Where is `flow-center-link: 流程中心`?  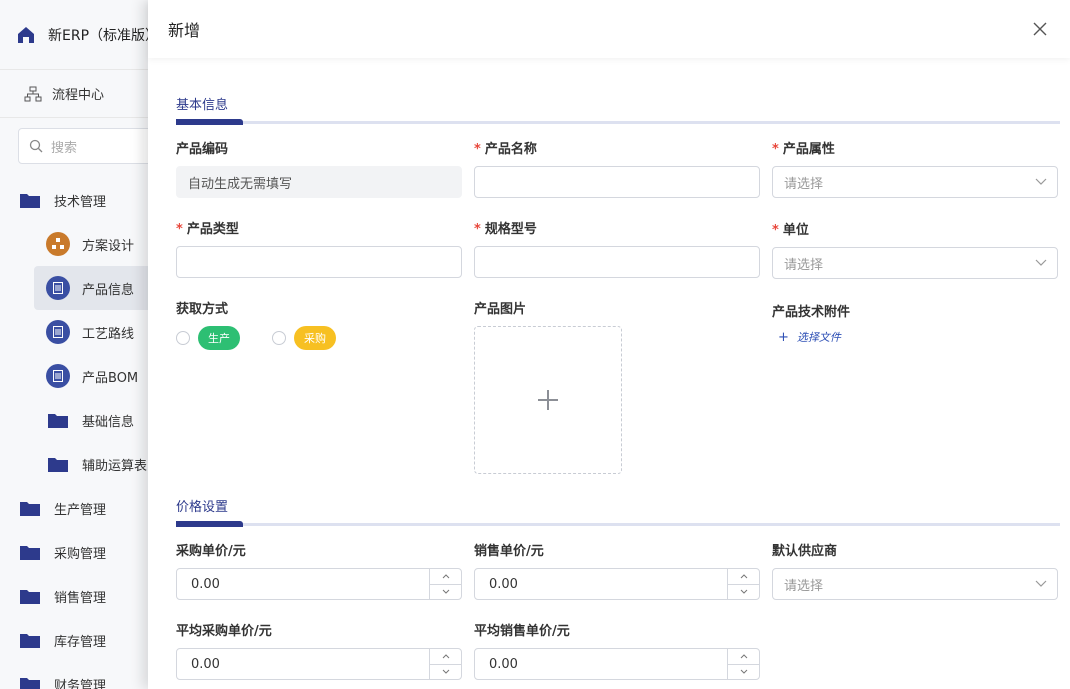
flow-center-link: 流程中心 is located at coordinates (80, 94).